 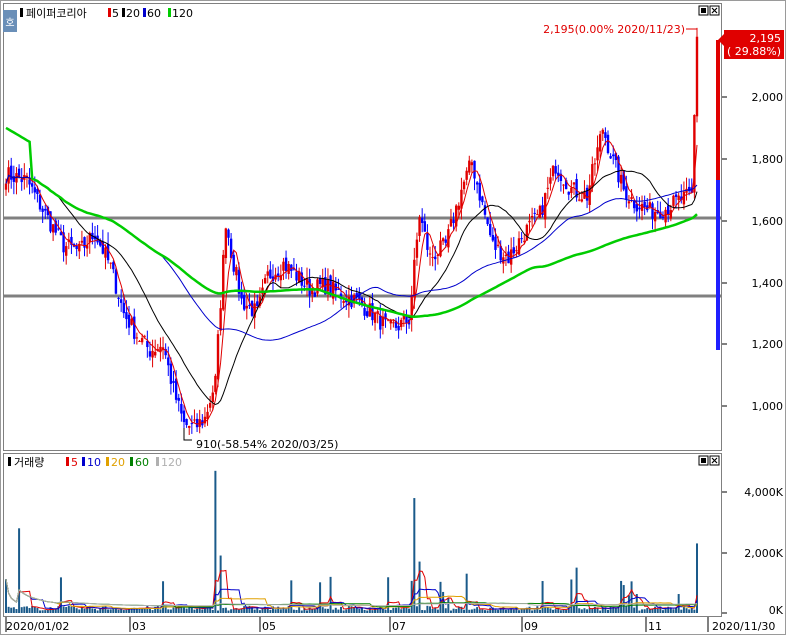 What do you see at coordinates (718, 110) in the screenshot?
I see `up-range-bar` at bounding box center [718, 110].